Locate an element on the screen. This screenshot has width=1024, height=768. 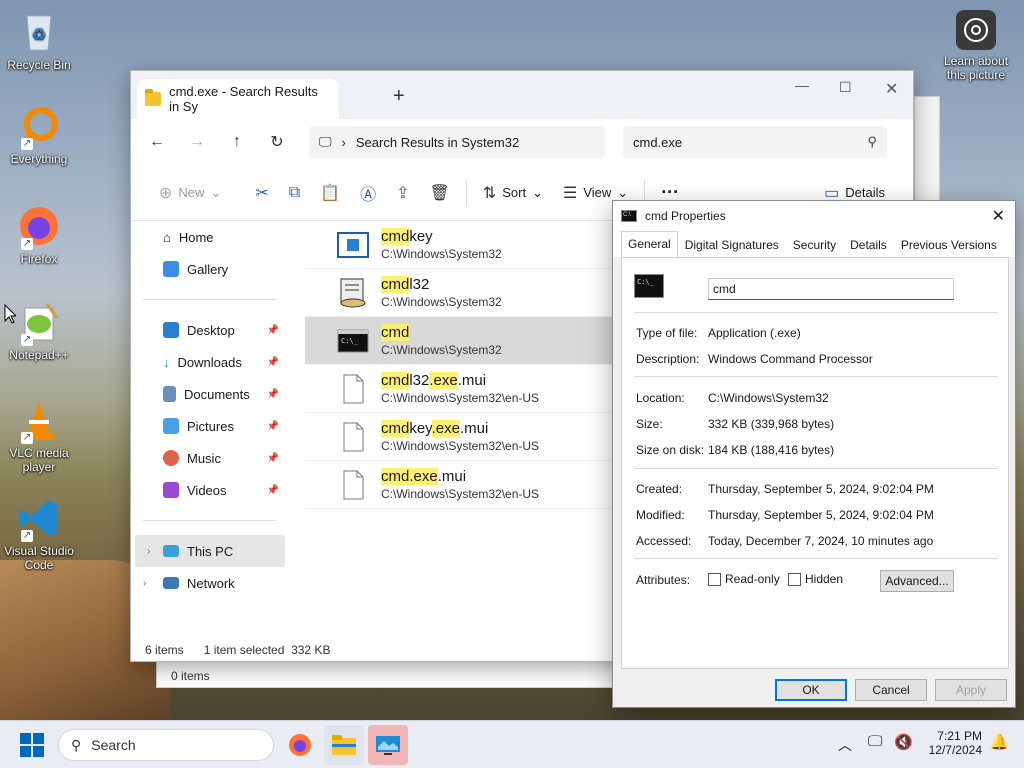
file-name-field: cmd is located at coordinates (831, 289).